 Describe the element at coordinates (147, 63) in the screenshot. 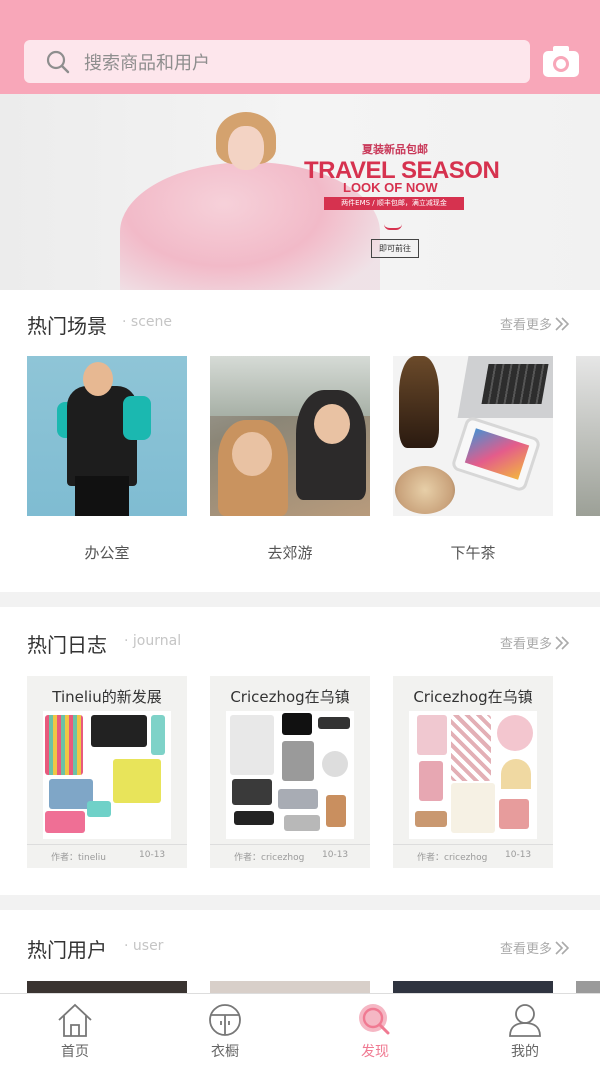

I see `search-placeholder: 搜索商品和用户` at that location.